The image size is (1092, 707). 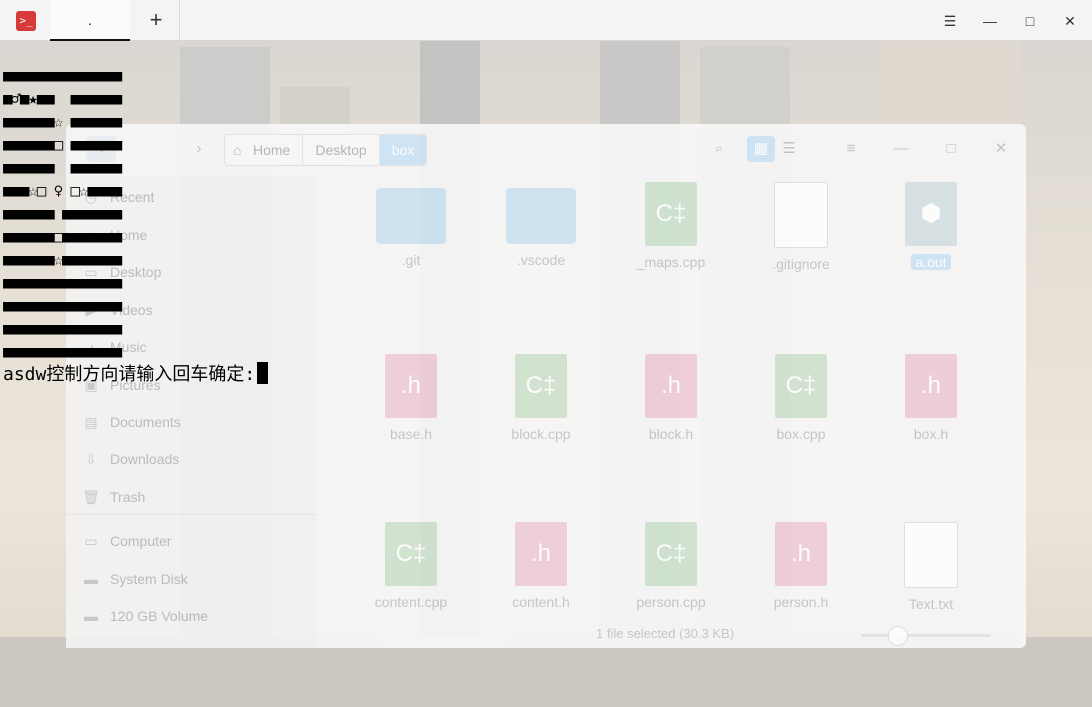 What do you see at coordinates (62, 236) in the screenshot?
I see `grid-row: ■■■■■■□■■■■■■■` at bounding box center [62, 236].